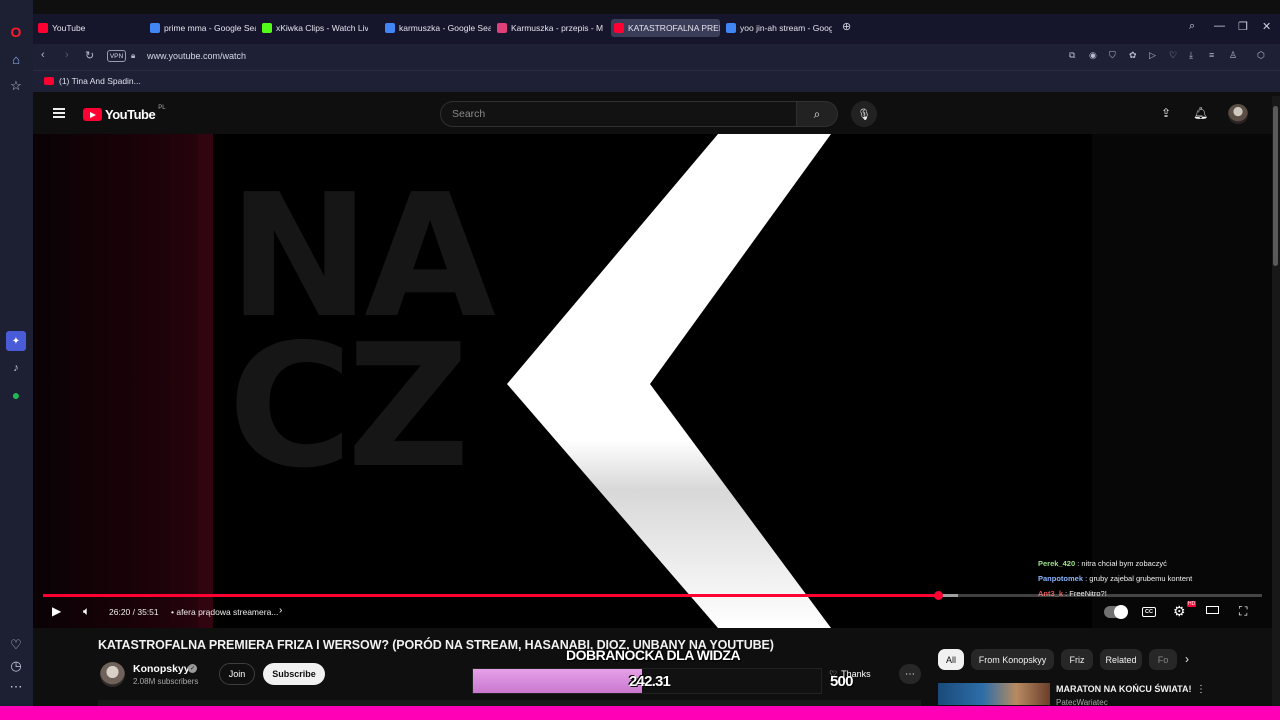 The image size is (1280, 720). What do you see at coordinates (1138, 578) in the screenshot?
I see `chat-message: : gruby zajebal grubemu kontent` at bounding box center [1138, 578].